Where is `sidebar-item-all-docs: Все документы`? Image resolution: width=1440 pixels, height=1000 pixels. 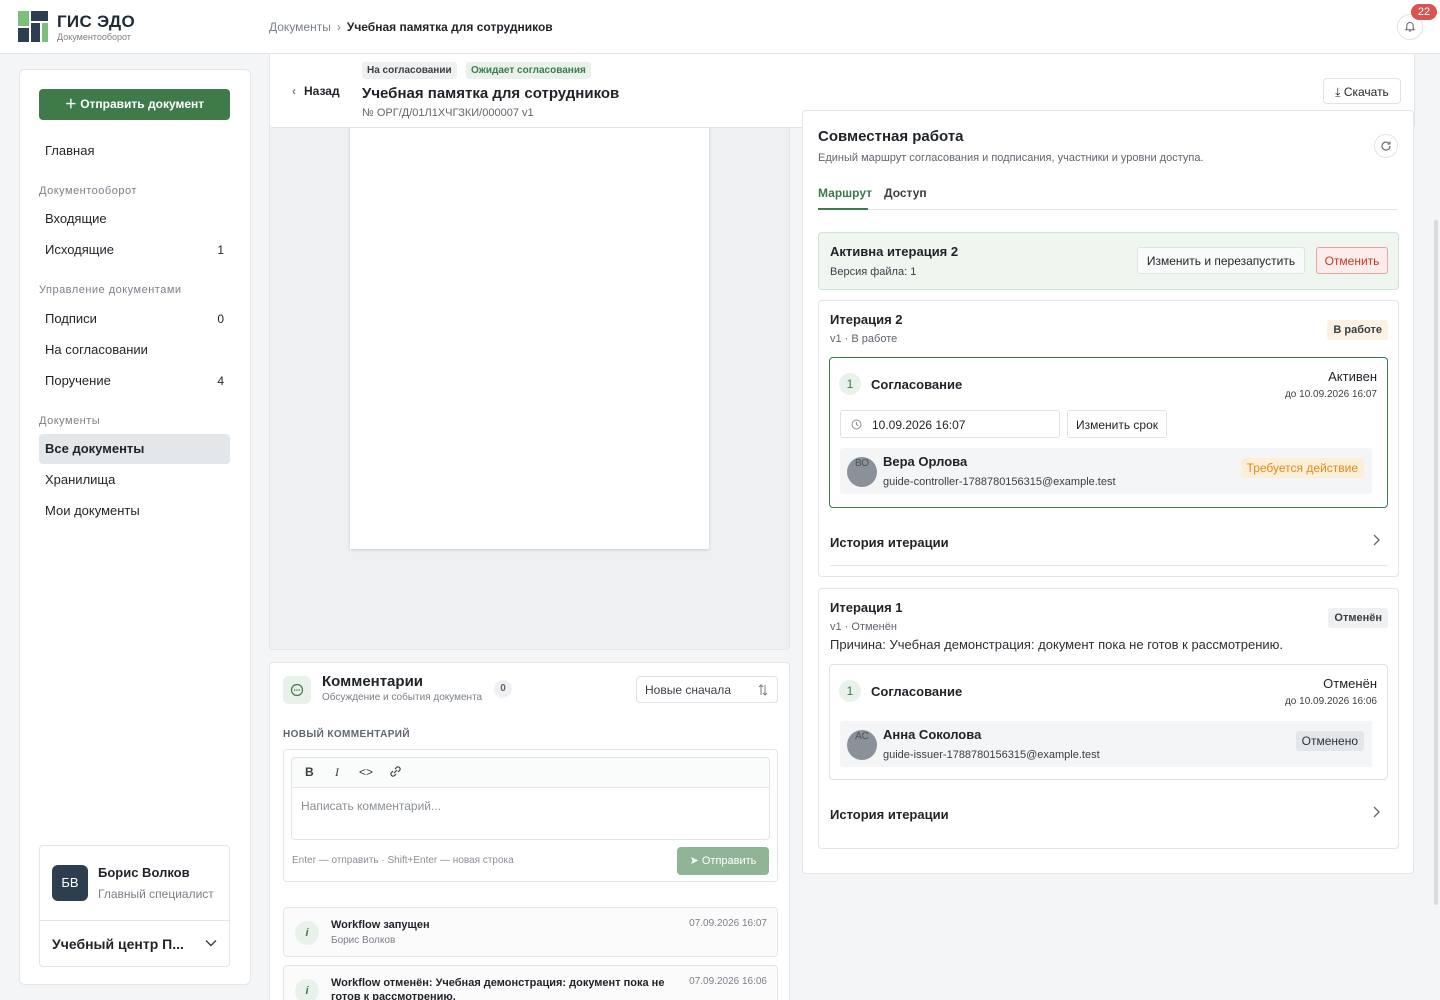
sidebar-item-all-docs: Все документы is located at coordinates (134, 449).